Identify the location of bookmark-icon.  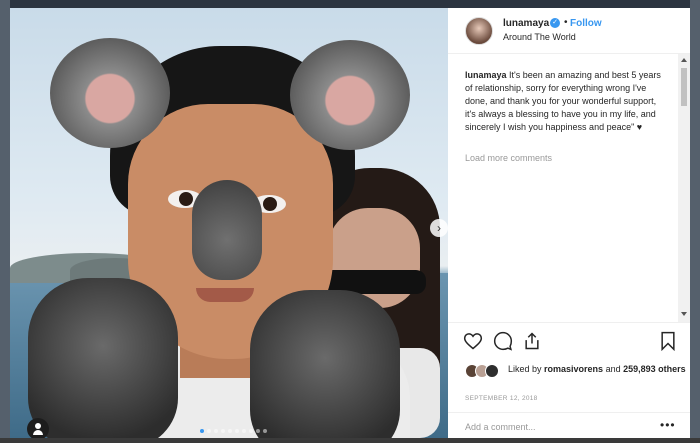
(668, 341).